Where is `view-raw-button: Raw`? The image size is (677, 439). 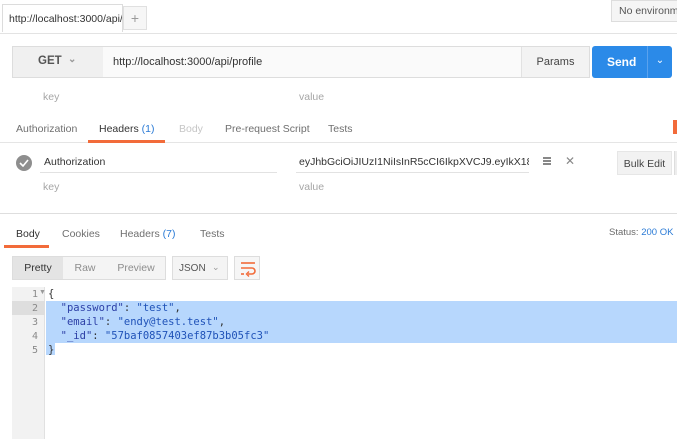
view-raw-button: Raw is located at coordinates (85, 268).